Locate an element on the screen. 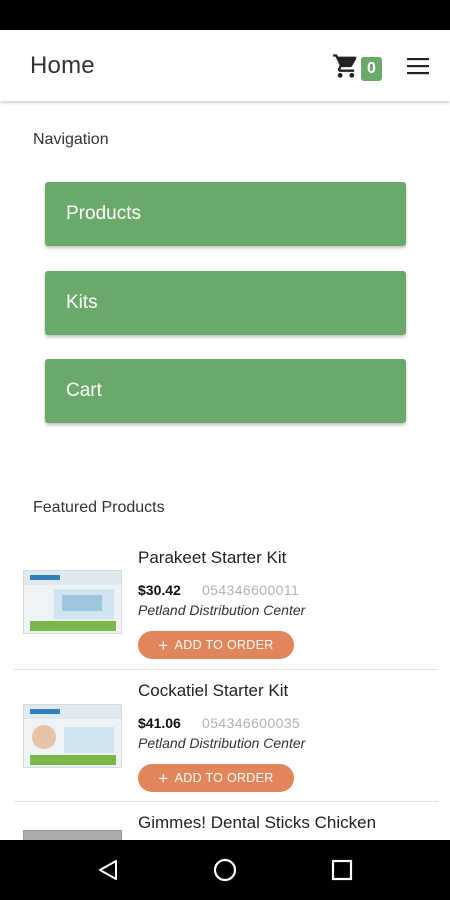  product-name: Gimmes! Dental Sticks Chicken is located at coordinates (257, 822).